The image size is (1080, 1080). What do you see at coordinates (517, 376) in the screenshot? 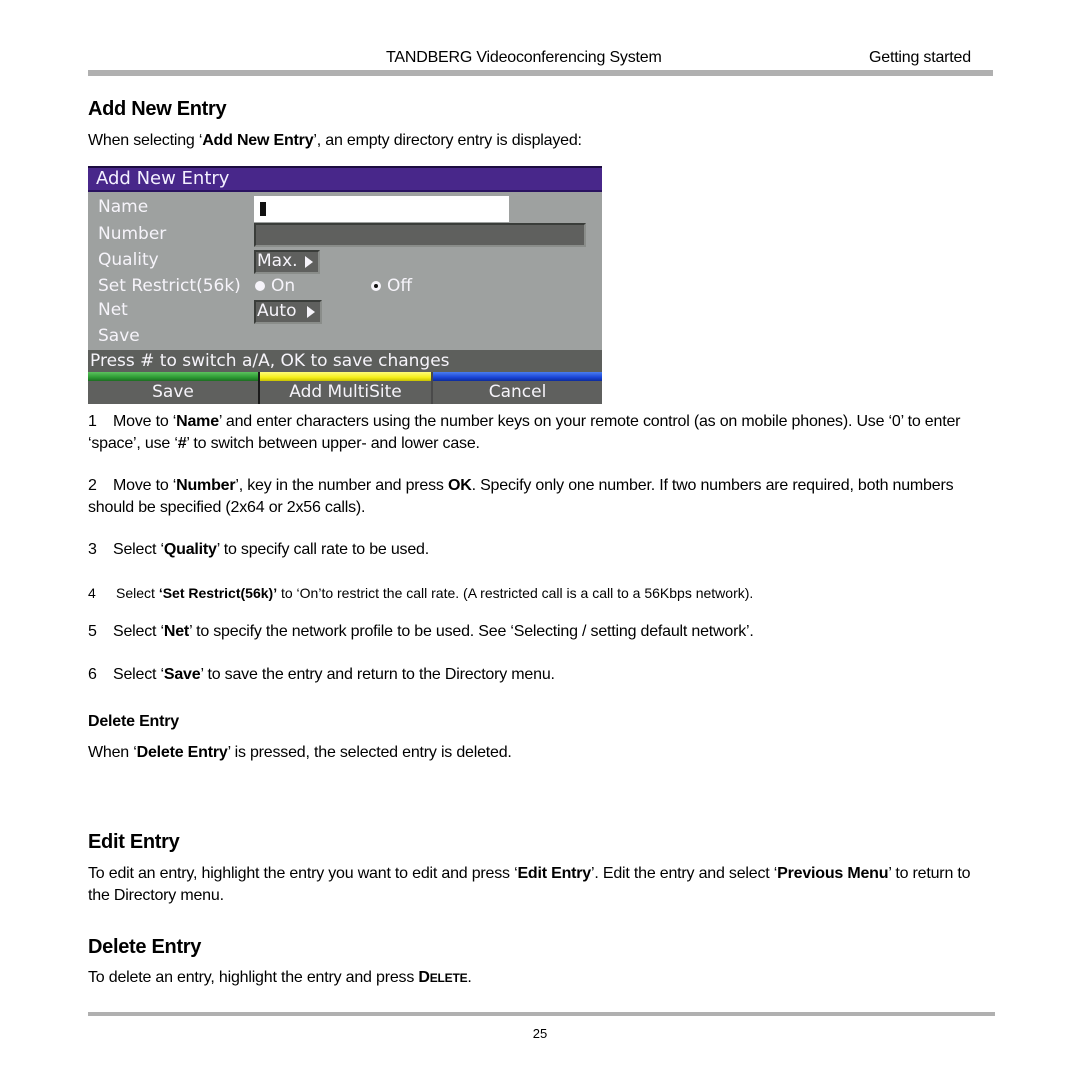
I see `blue-key-indicator` at bounding box center [517, 376].